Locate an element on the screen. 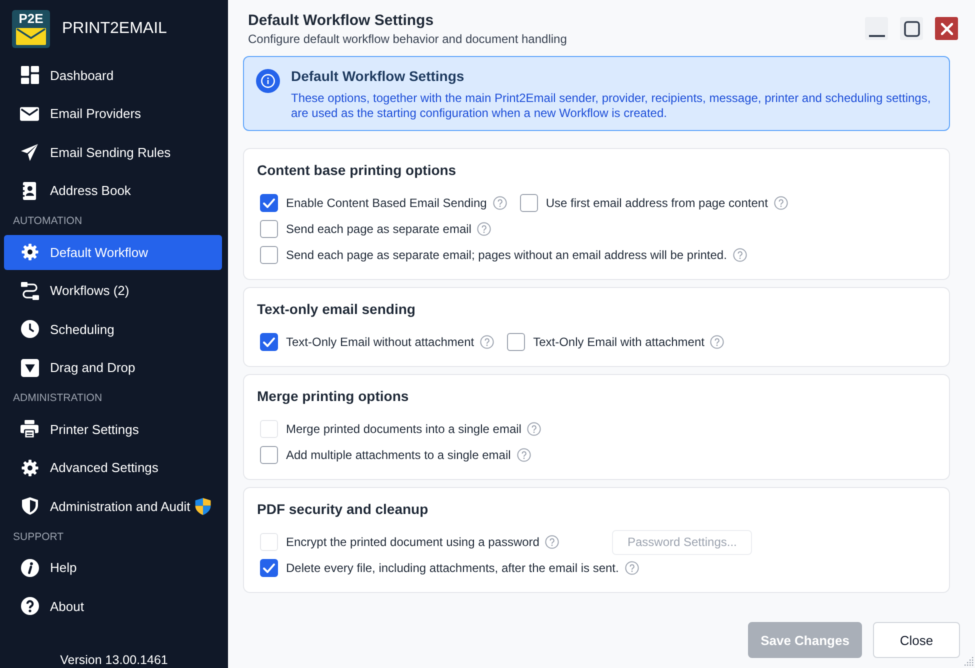 The width and height of the screenshot is (975, 668). minimize-button is located at coordinates (876, 28).